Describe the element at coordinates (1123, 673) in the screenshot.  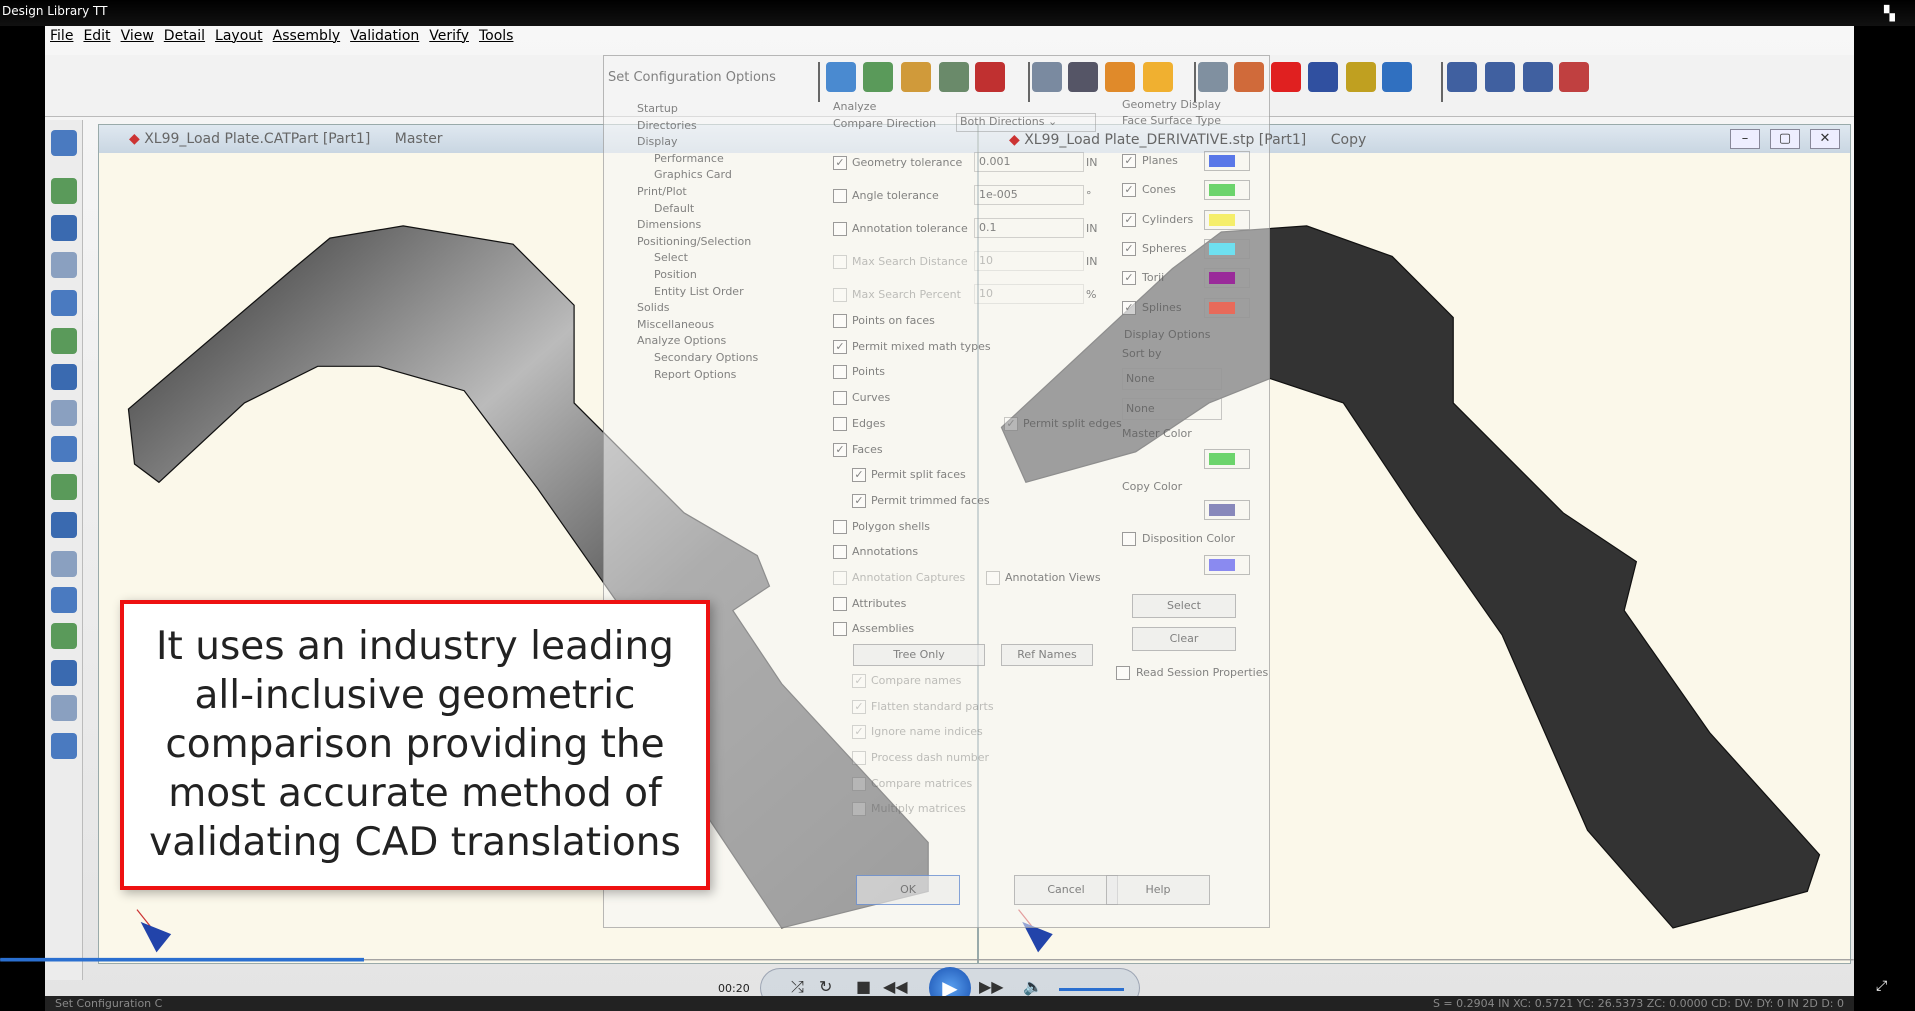
I see `read-session-checkbox` at that location.